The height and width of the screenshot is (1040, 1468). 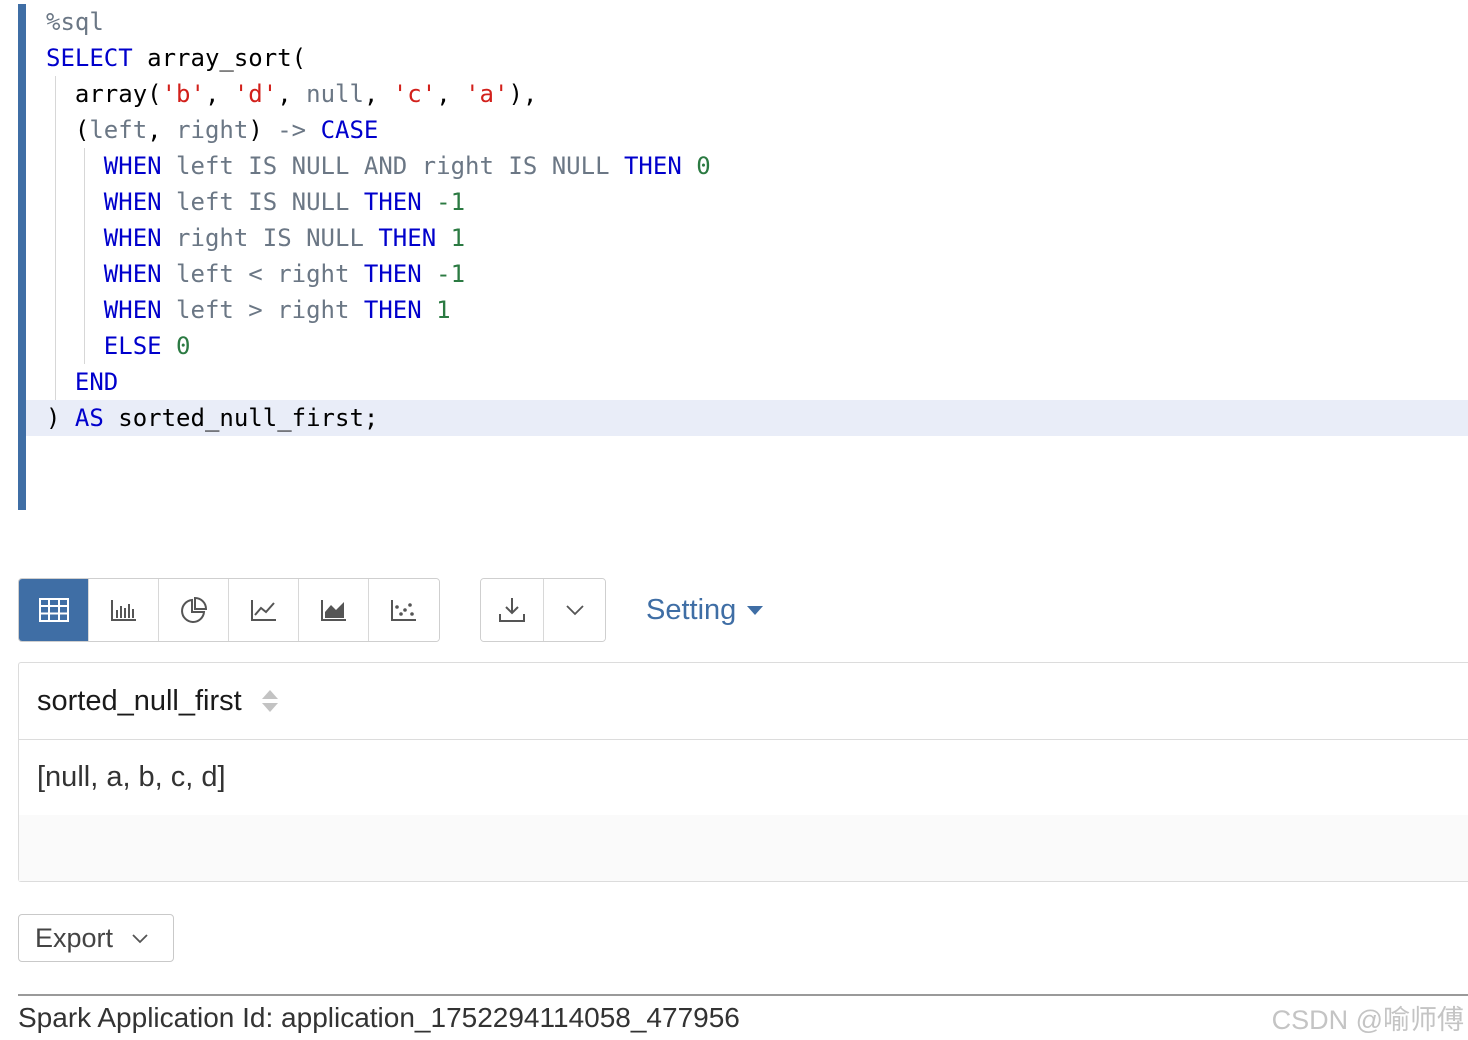 I want to click on code-token: %sql, so click(x=75, y=22).